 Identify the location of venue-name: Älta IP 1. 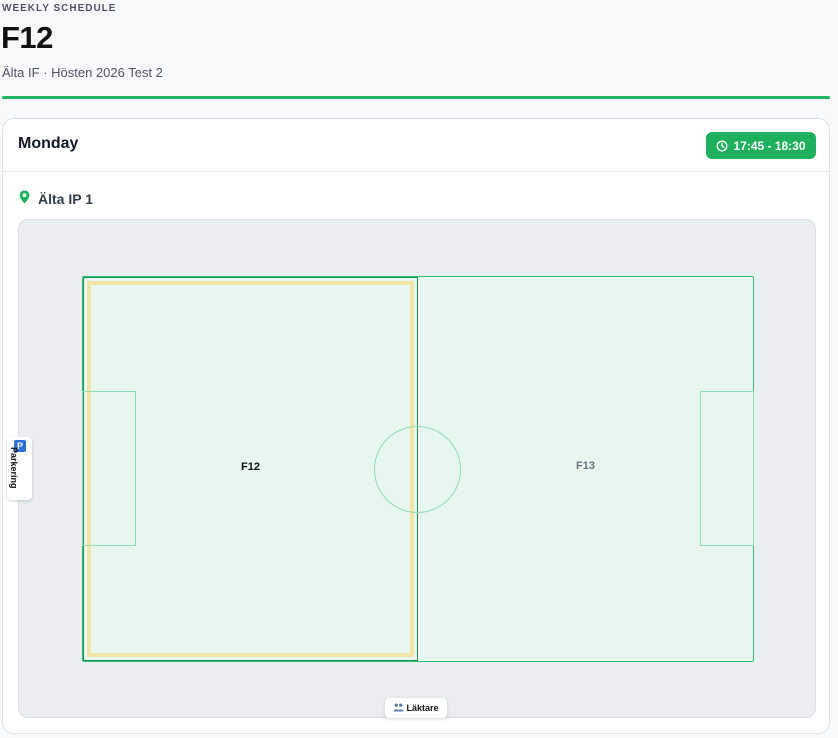
(65, 199).